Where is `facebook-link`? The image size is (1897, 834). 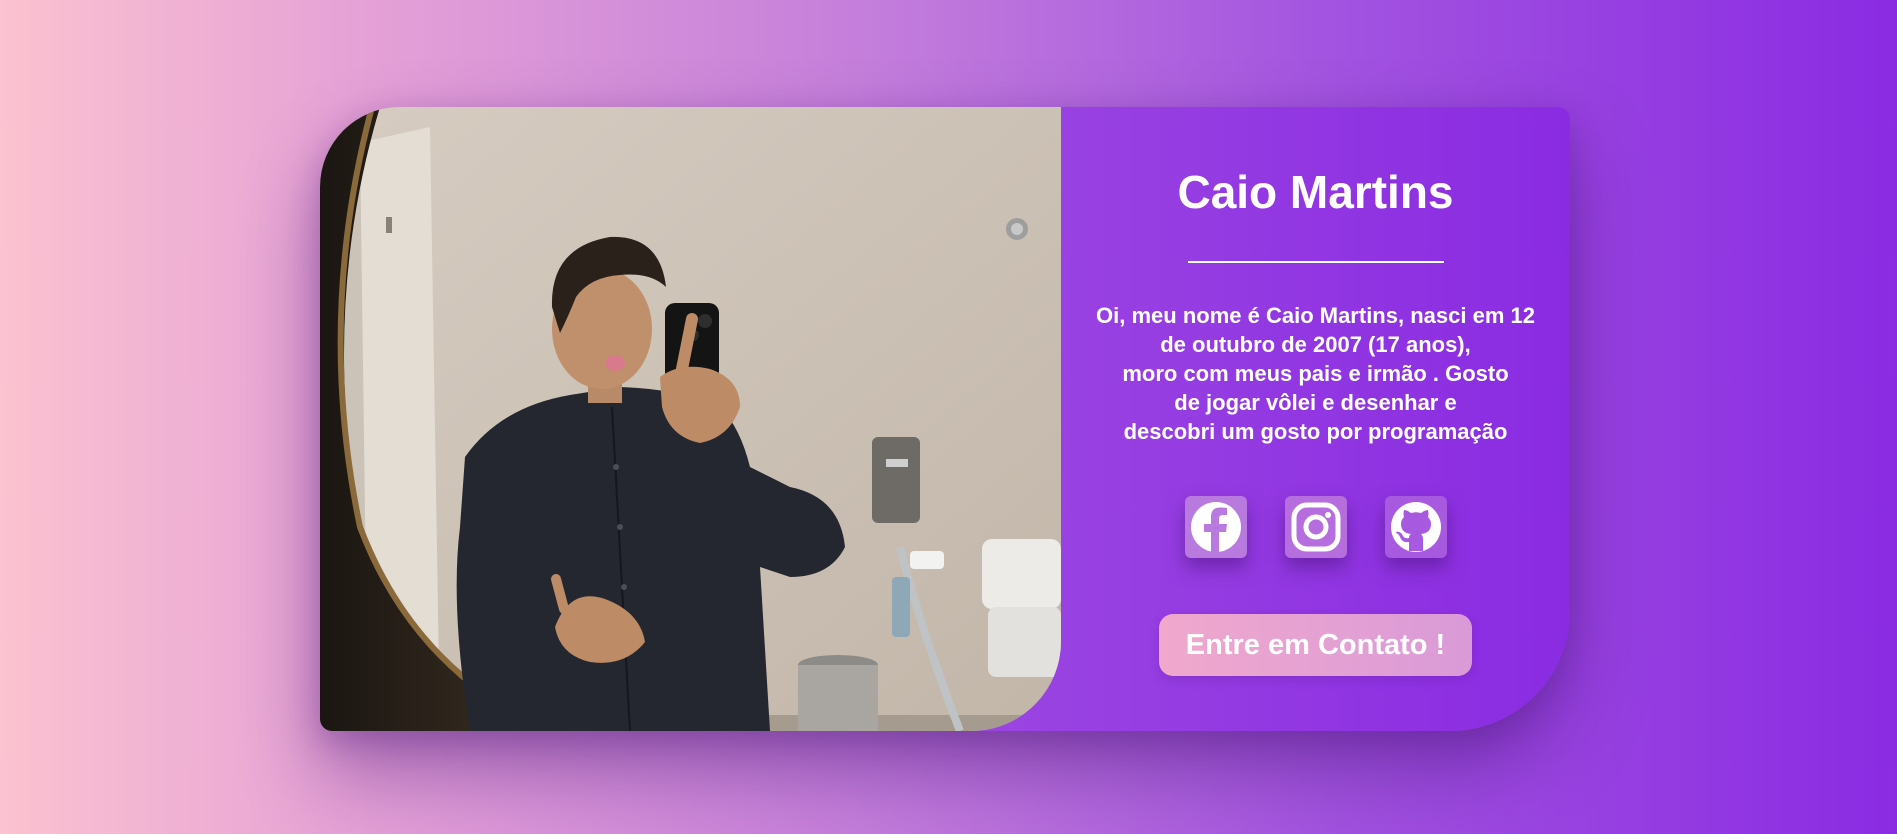
facebook-link is located at coordinates (1215, 527).